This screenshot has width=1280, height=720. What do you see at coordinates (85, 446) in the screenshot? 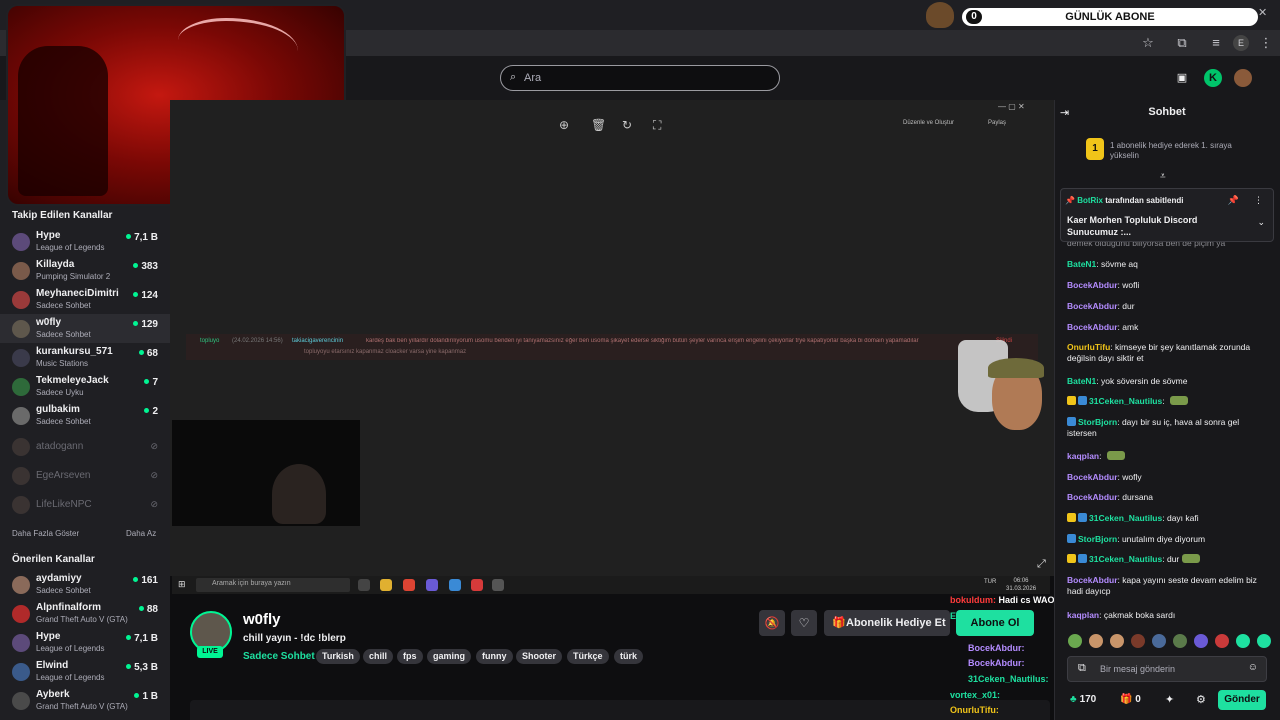
I see `sidebar-item-atadogann: atadogann ⊘` at bounding box center [85, 446].